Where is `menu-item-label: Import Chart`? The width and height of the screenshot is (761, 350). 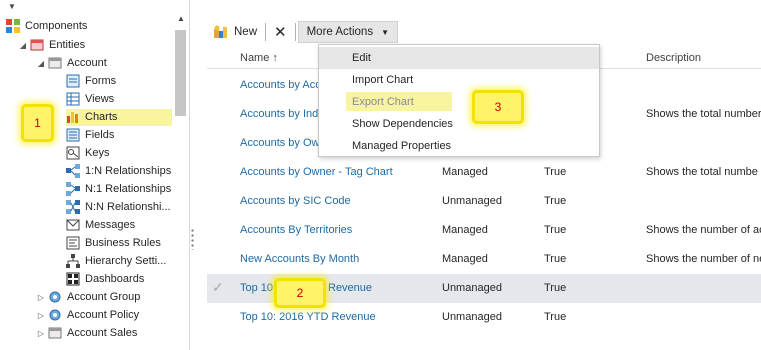 menu-item-label: Import Chart is located at coordinates (383, 80).